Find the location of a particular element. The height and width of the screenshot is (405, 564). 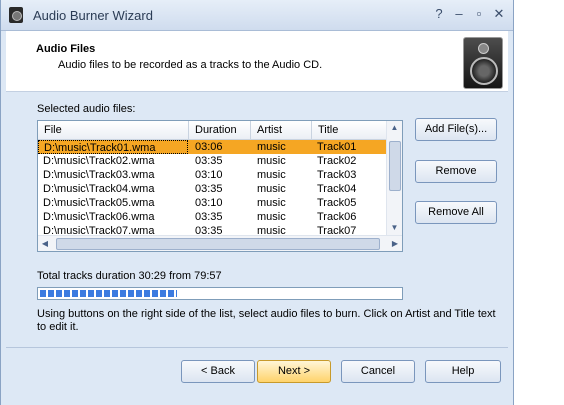

table-row: D:\music\Track02.wma 03:35 music Track02 is located at coordinates (213, 161).